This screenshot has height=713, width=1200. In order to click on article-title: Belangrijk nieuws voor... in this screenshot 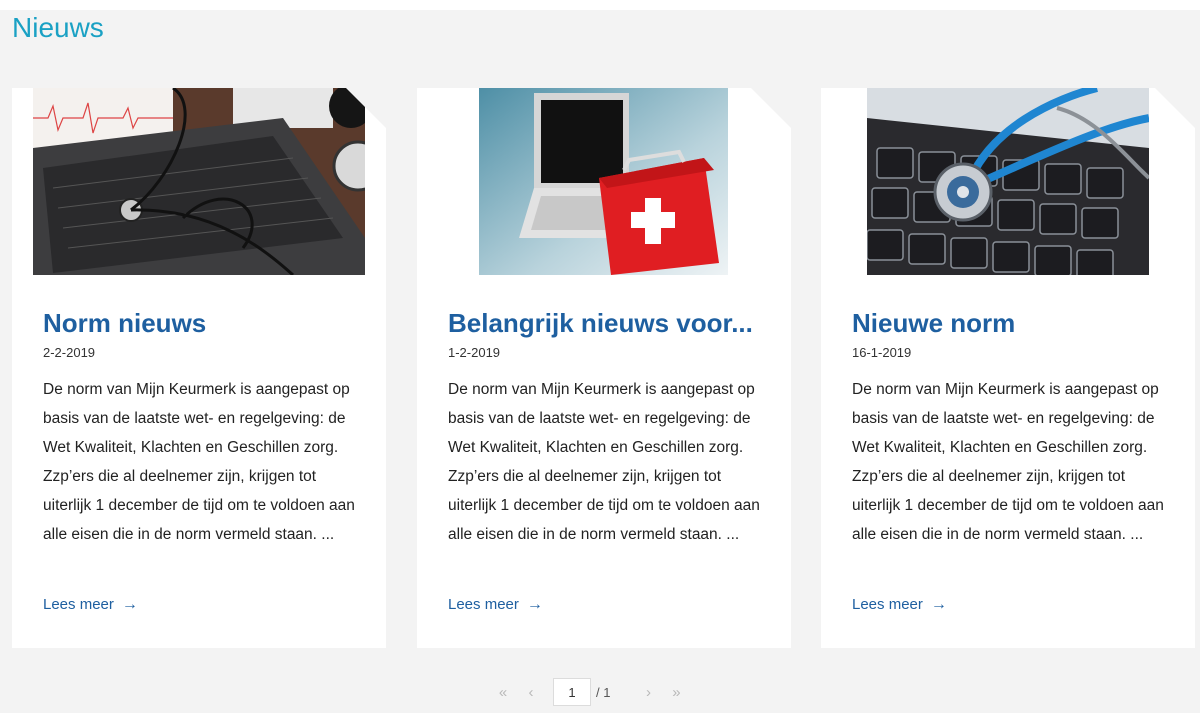, I will do `click(607, 323)`.